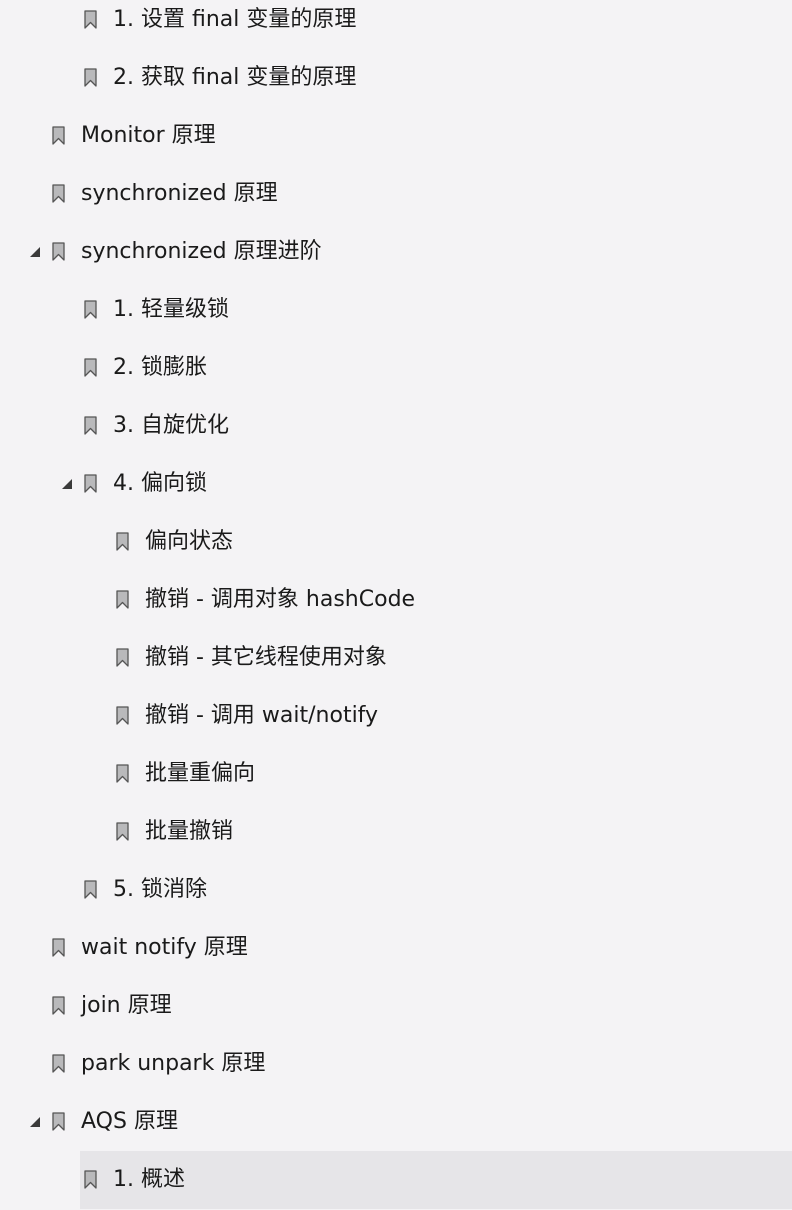  What do you see at coordinates (126, 1005) in the screenshot?
I see `bookmark-label: join 原理` at bounding box center [126, 1005].